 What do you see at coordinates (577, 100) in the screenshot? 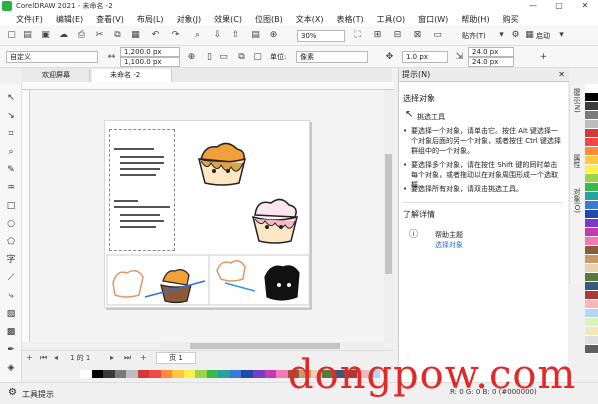
I see `side-tab-hints: 提示(N)` at bounding box center [577, 100].